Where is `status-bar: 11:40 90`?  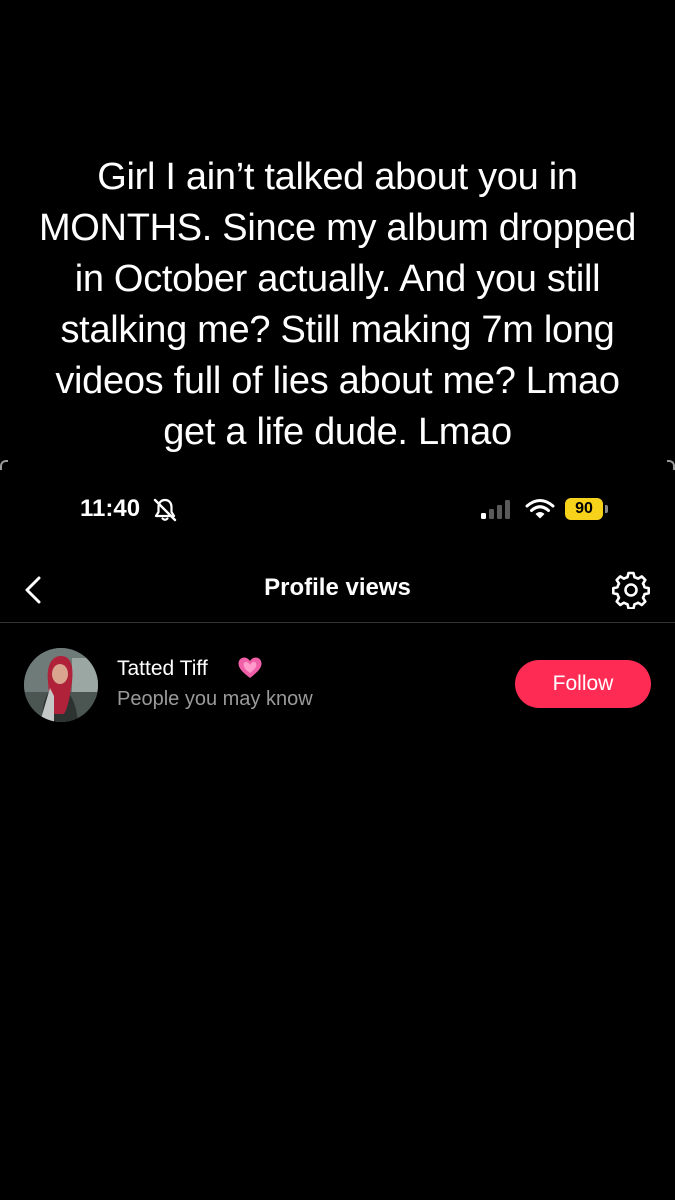
status-bar: 11:40 90 is located at coordinates (337, 510).